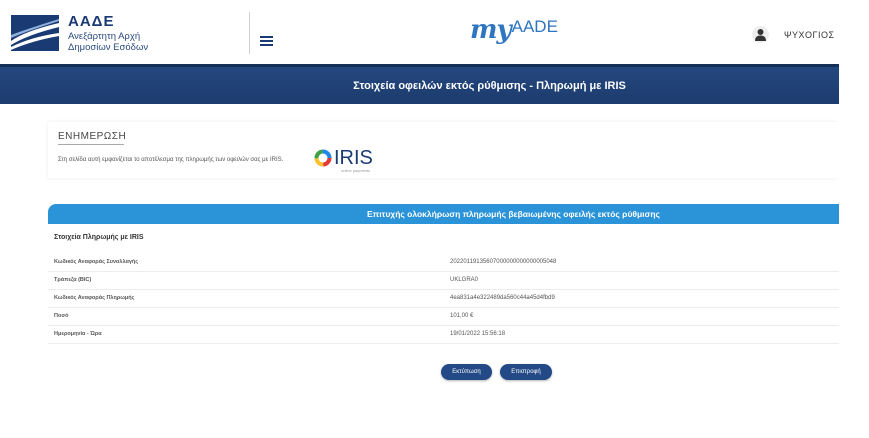 This screenshot has width=869, height=438. Describe the element at coordinates (323, 158) in the screenshot. I see `iris-ring-icon` at that location.